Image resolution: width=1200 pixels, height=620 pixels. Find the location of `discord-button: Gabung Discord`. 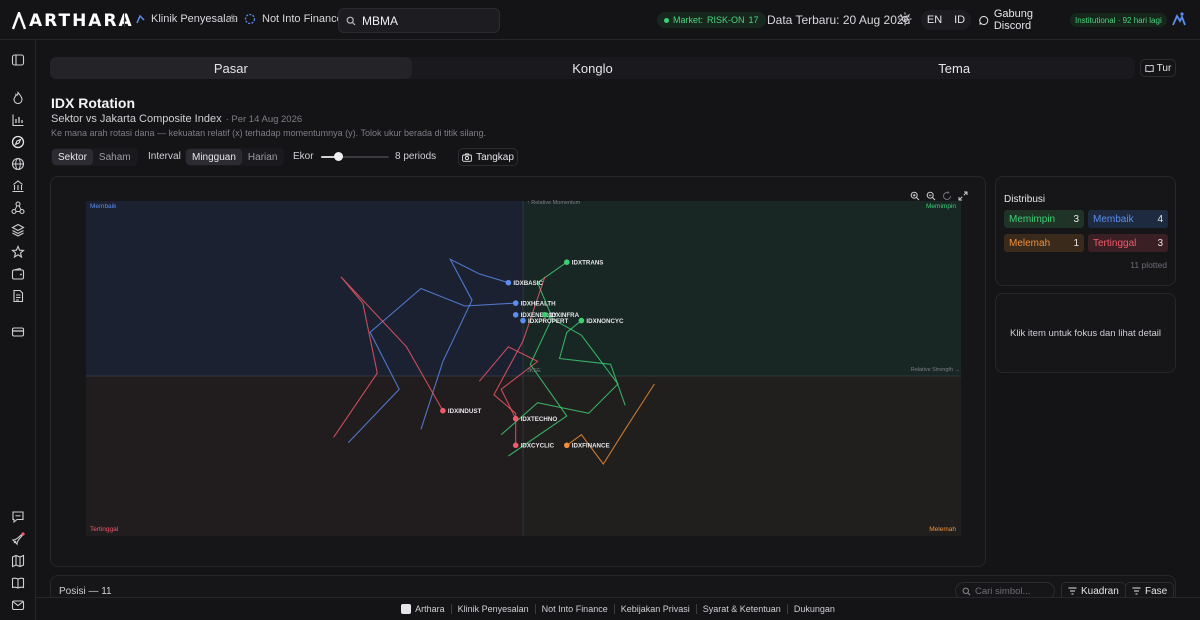

discord-button: Gabung Discord is located at coordinates (1020, 20).